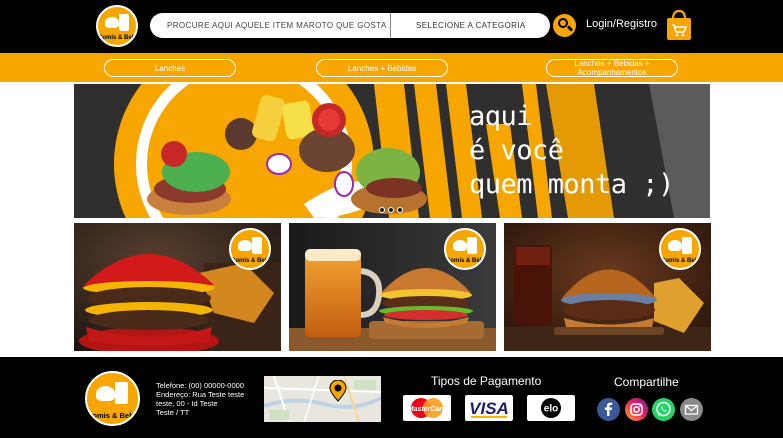 Image resolution: width=783 pixels, height=438 pixels. I want to click on mastercard-icon: MasterCard, so click(427, 408).